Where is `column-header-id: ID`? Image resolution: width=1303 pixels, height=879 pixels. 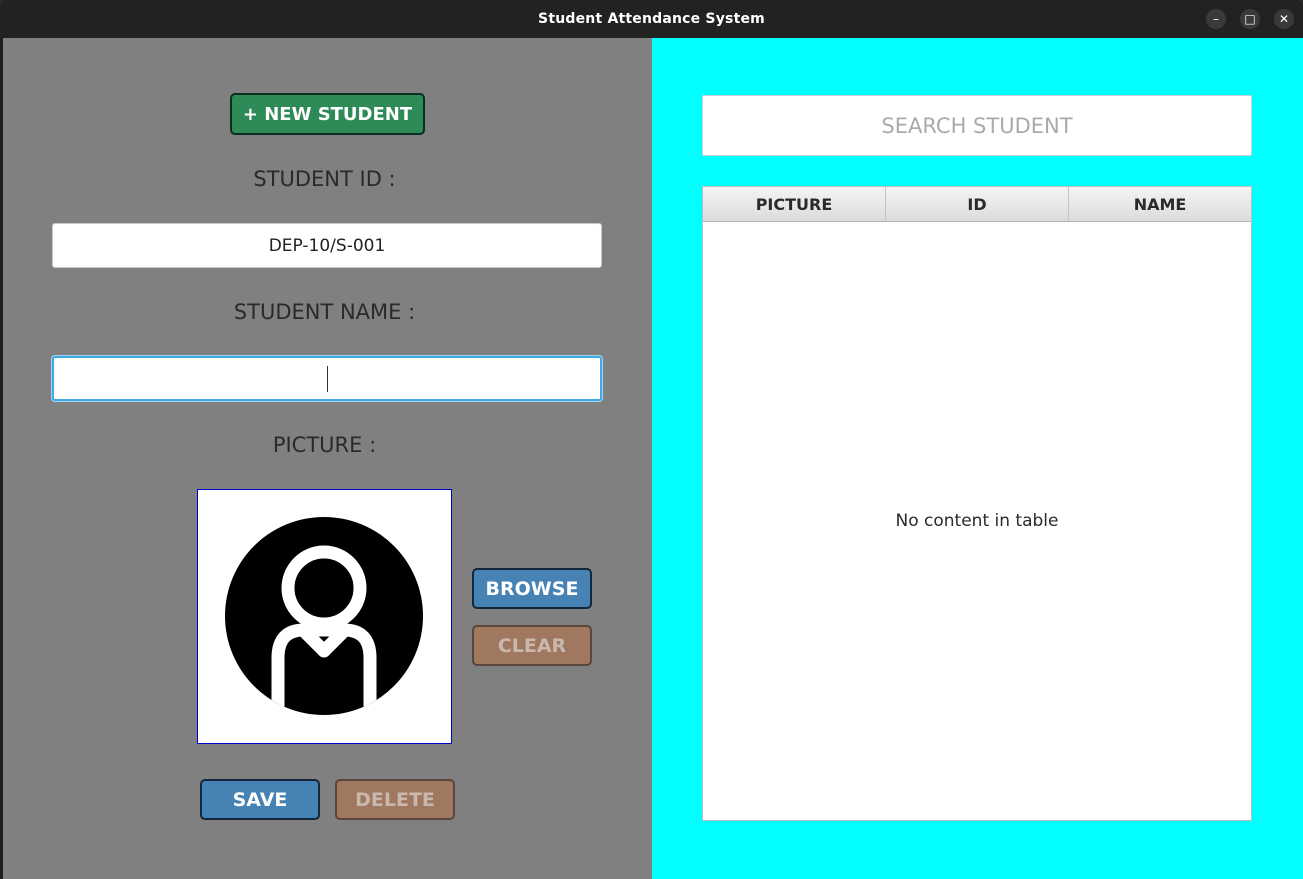 column-header-id: ID is located at coordinates (977, 204).